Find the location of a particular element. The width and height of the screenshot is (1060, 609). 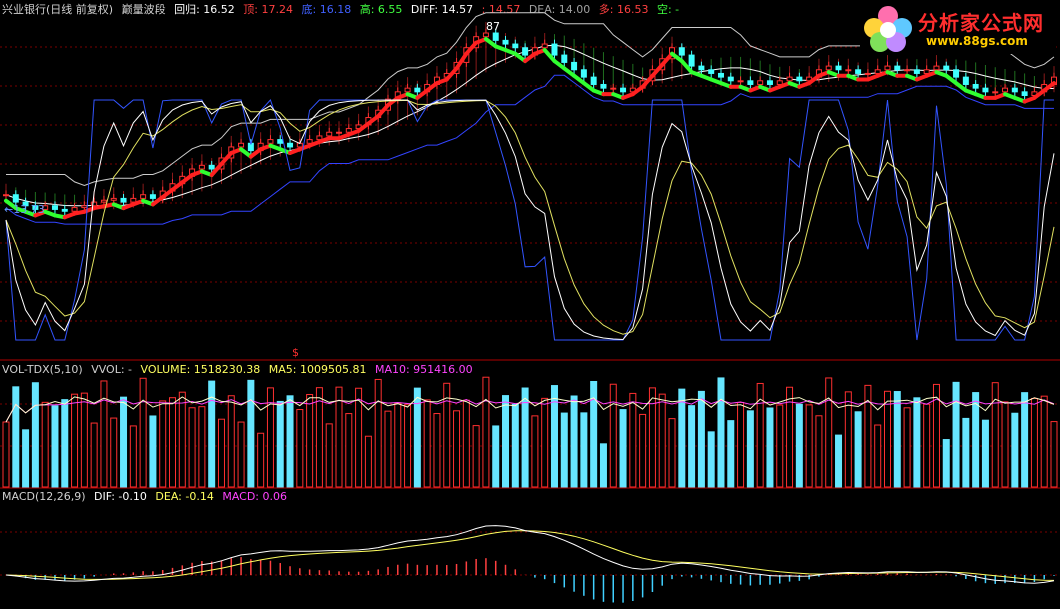

flower-logo-icon is located at coordinates (888, 29).